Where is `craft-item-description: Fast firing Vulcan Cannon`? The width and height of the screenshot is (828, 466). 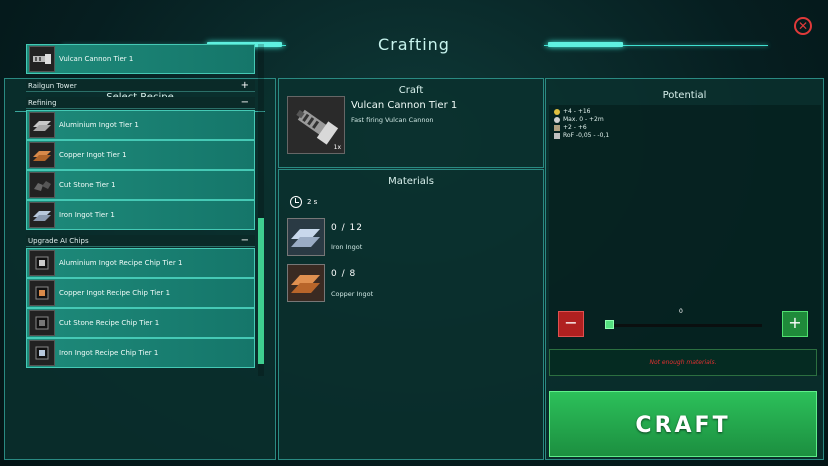
craft-item-description: Fast firing Vulcan Cannon is located at coordinates (392, 120).